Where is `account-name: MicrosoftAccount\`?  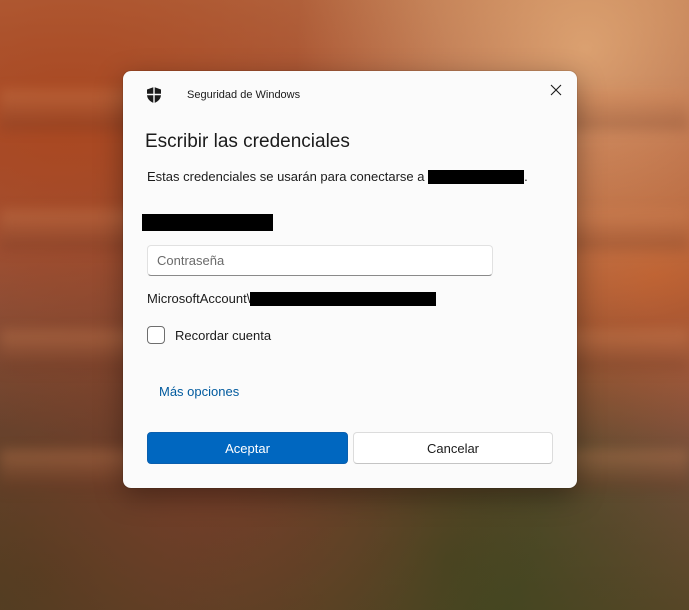
account-name: MicrosoftAccount\ is located at coordinates (292, 298).